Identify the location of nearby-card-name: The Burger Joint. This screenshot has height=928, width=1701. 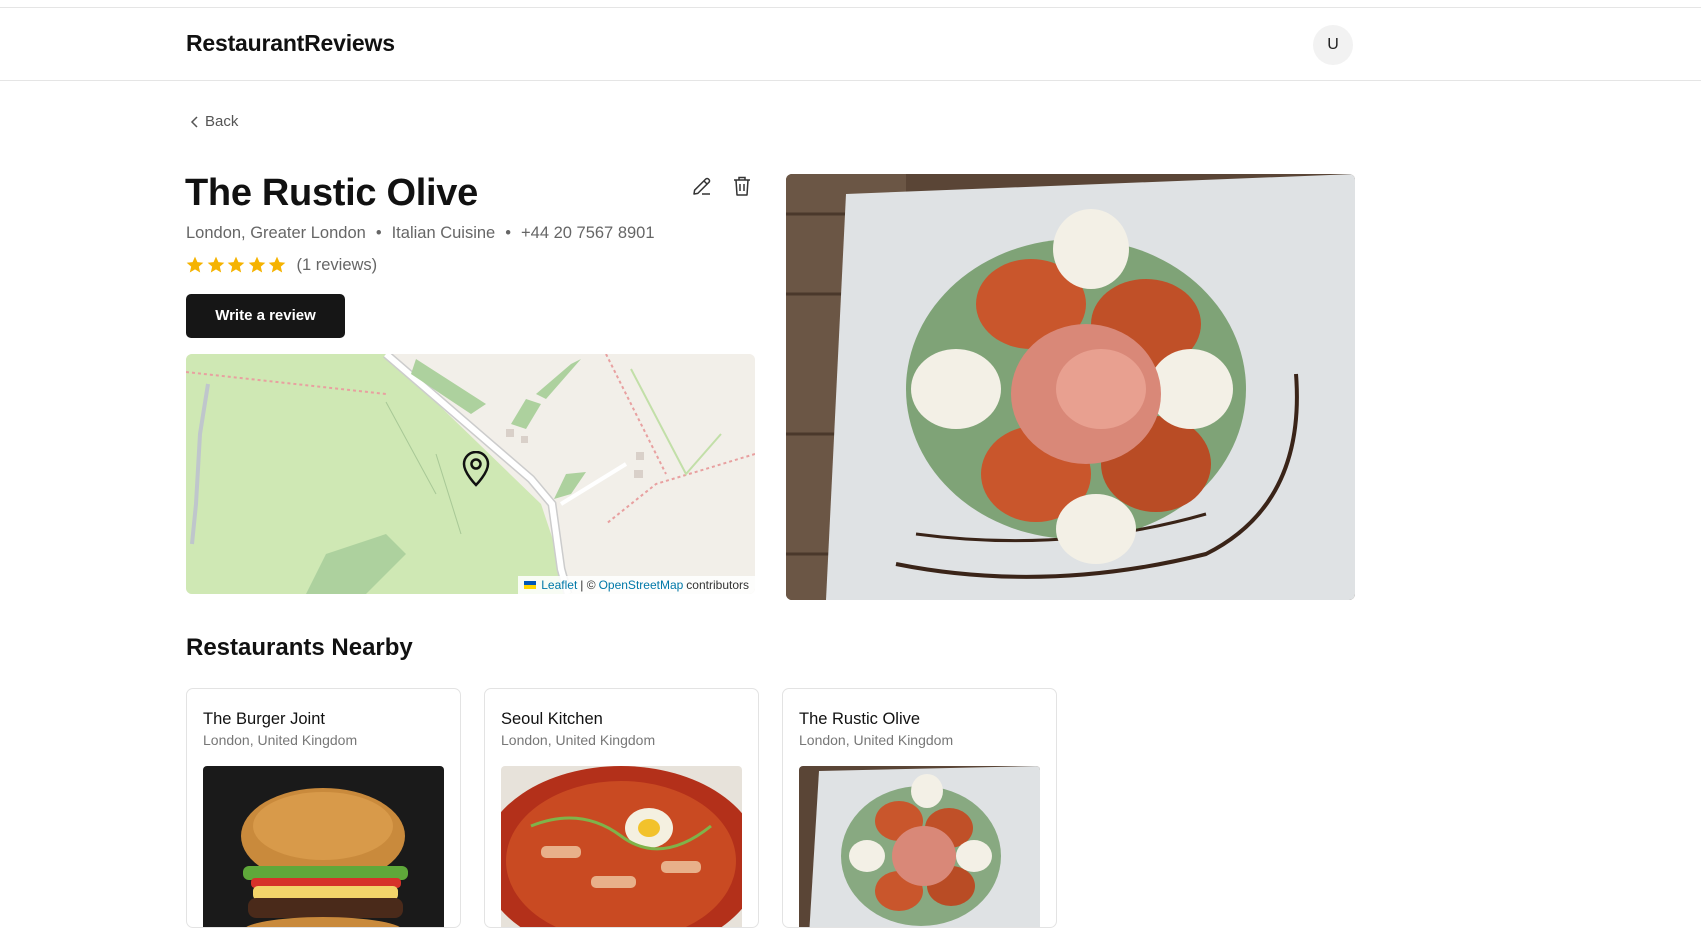
(264, 719).